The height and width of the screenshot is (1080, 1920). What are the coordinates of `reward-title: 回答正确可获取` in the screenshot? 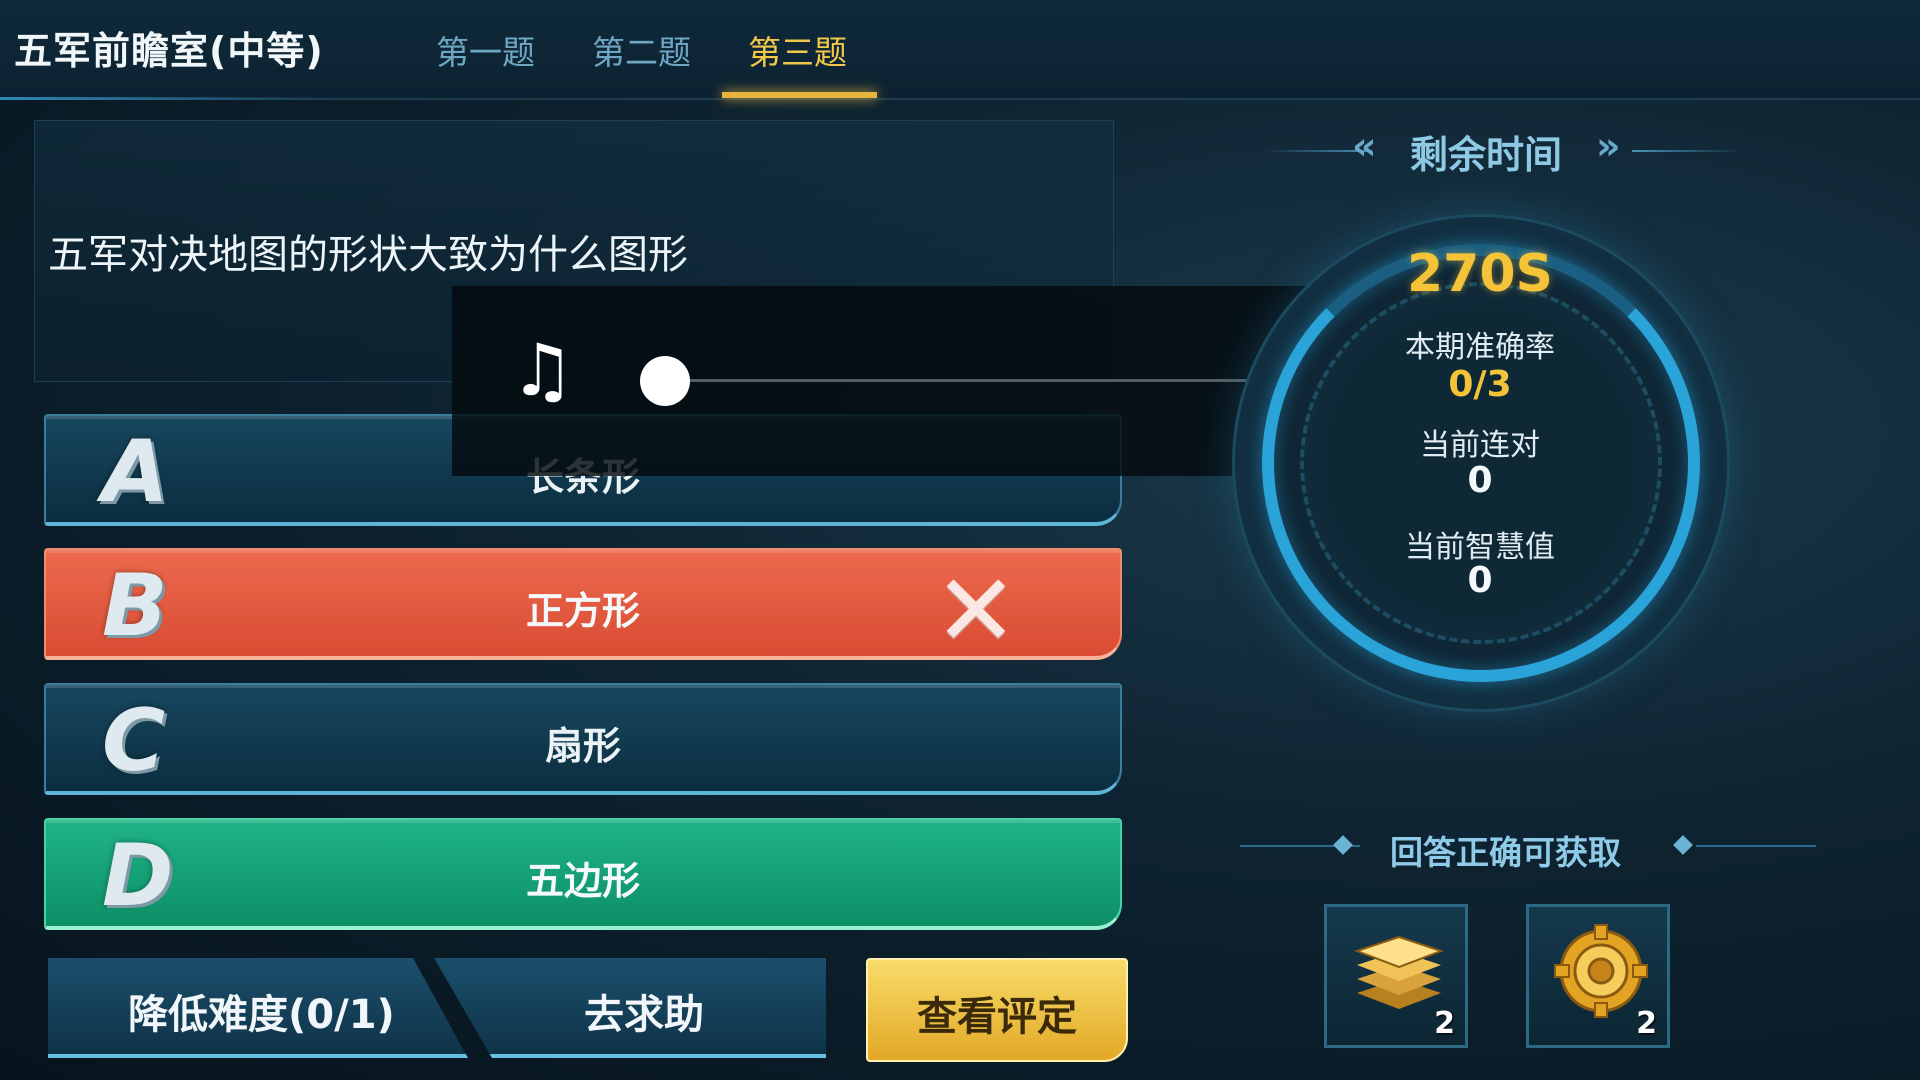 It's located at (1505, 852).